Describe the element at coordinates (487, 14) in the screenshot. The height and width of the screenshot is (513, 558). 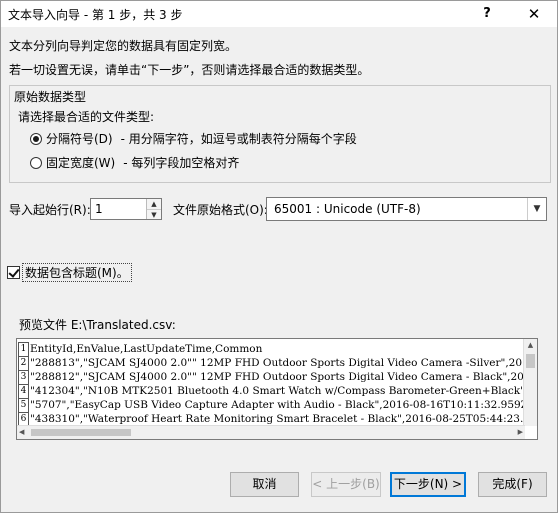
I see `help-button: ?` at that location.